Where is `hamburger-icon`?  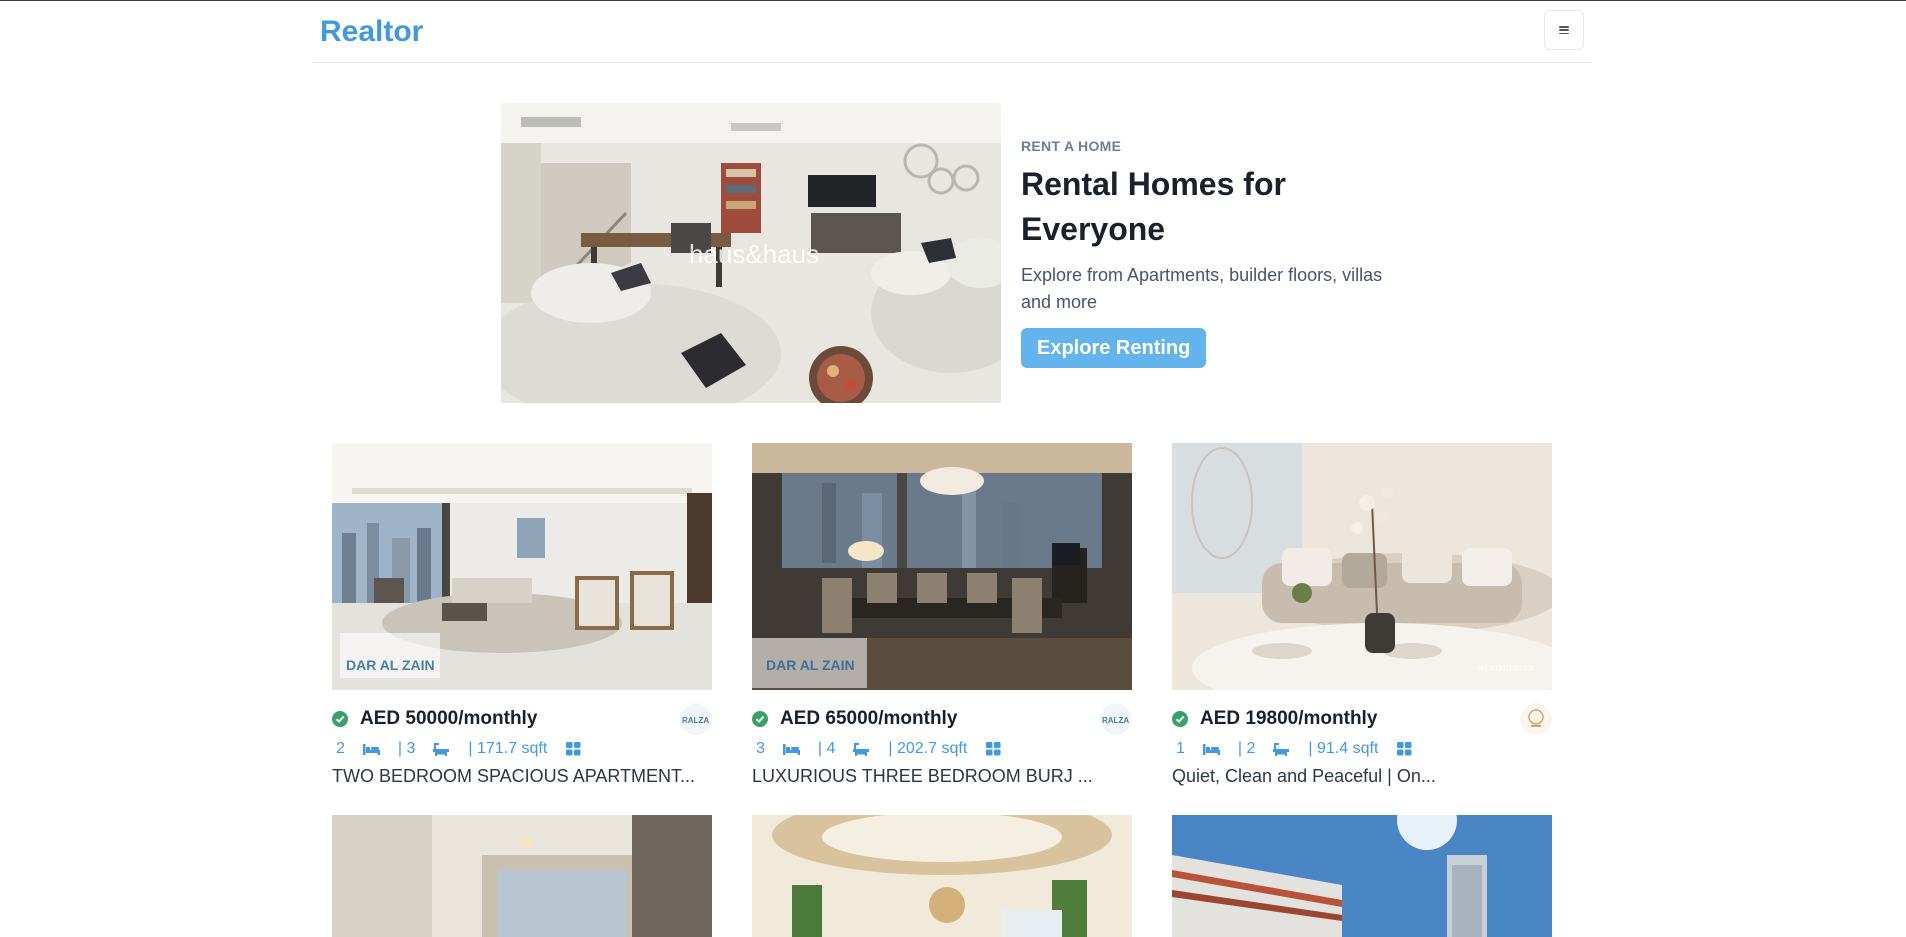
hamburger-icon is located at coordinates (1564, 30).